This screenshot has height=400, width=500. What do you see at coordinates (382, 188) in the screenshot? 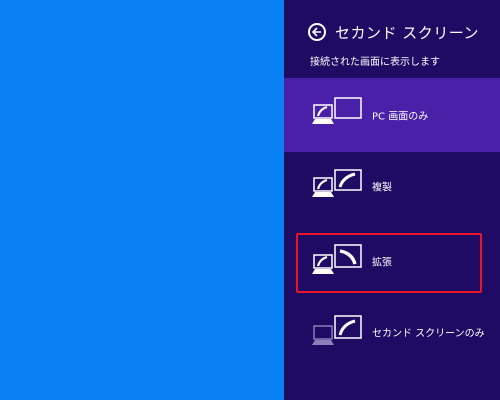
I see `option-label: 複製` at bounding box center [382, 188].